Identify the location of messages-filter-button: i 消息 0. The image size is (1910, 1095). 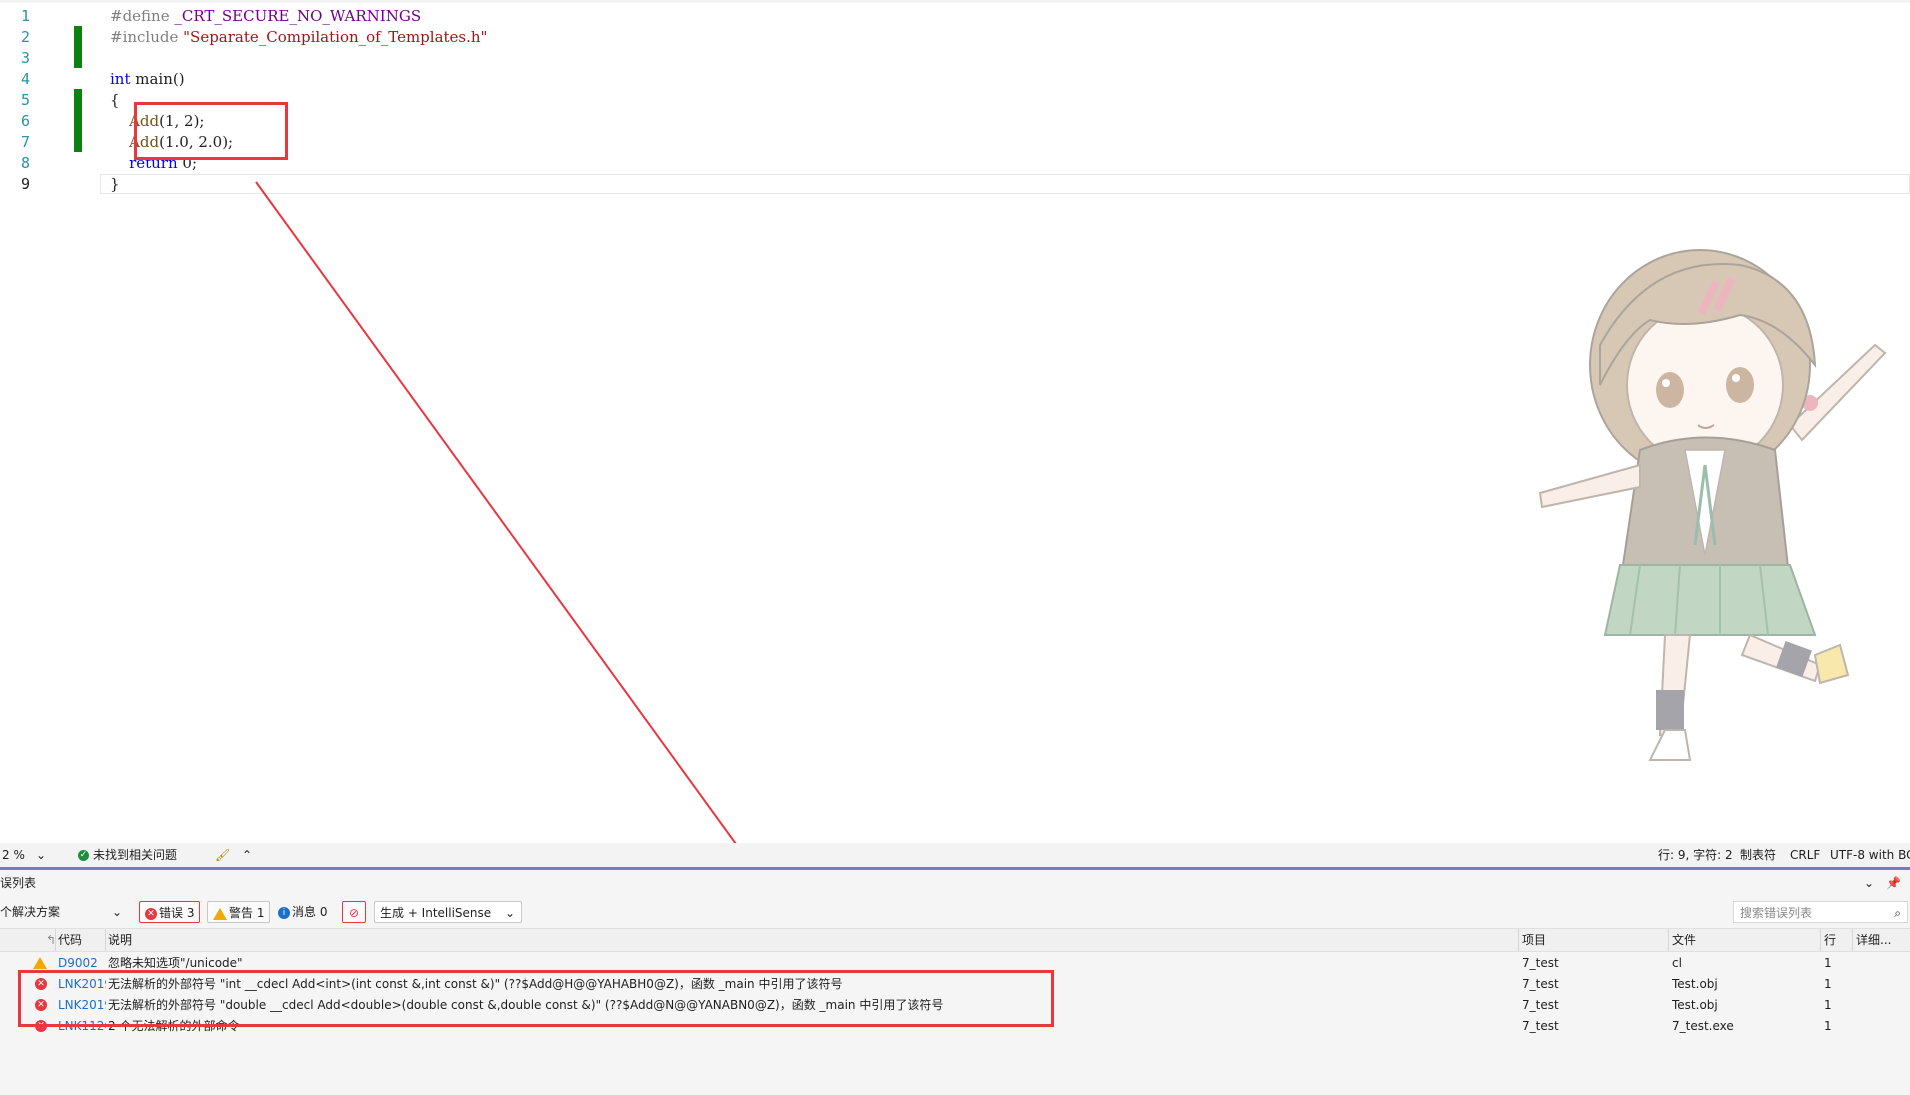
(302, 912).